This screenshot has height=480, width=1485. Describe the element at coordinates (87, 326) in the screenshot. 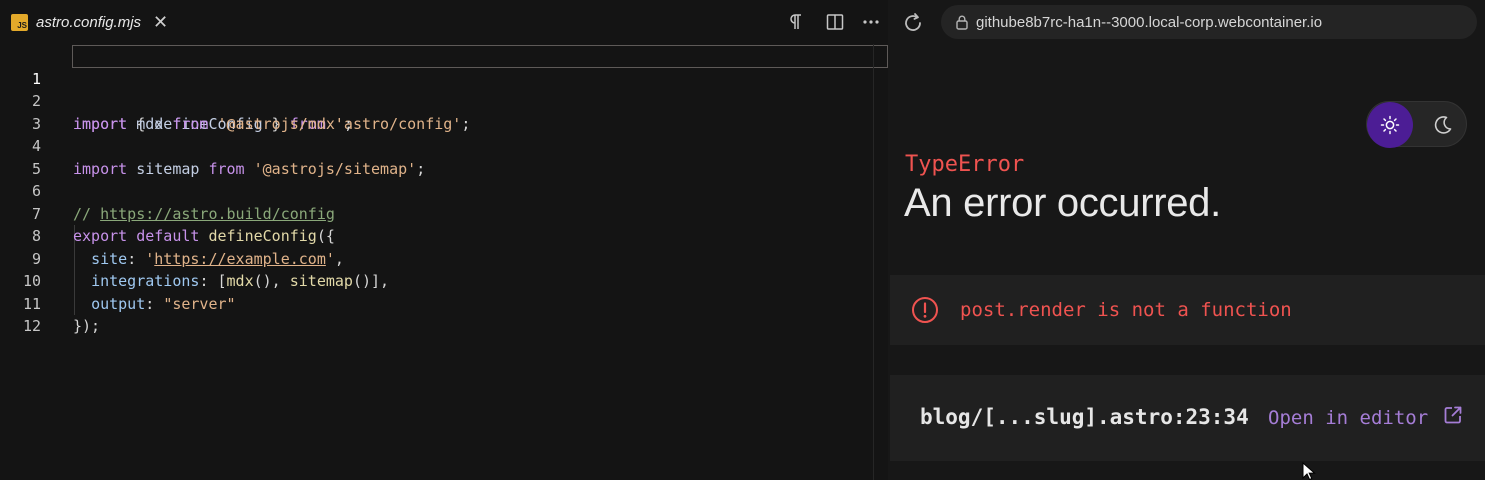

I see `code-token: });` at that location.